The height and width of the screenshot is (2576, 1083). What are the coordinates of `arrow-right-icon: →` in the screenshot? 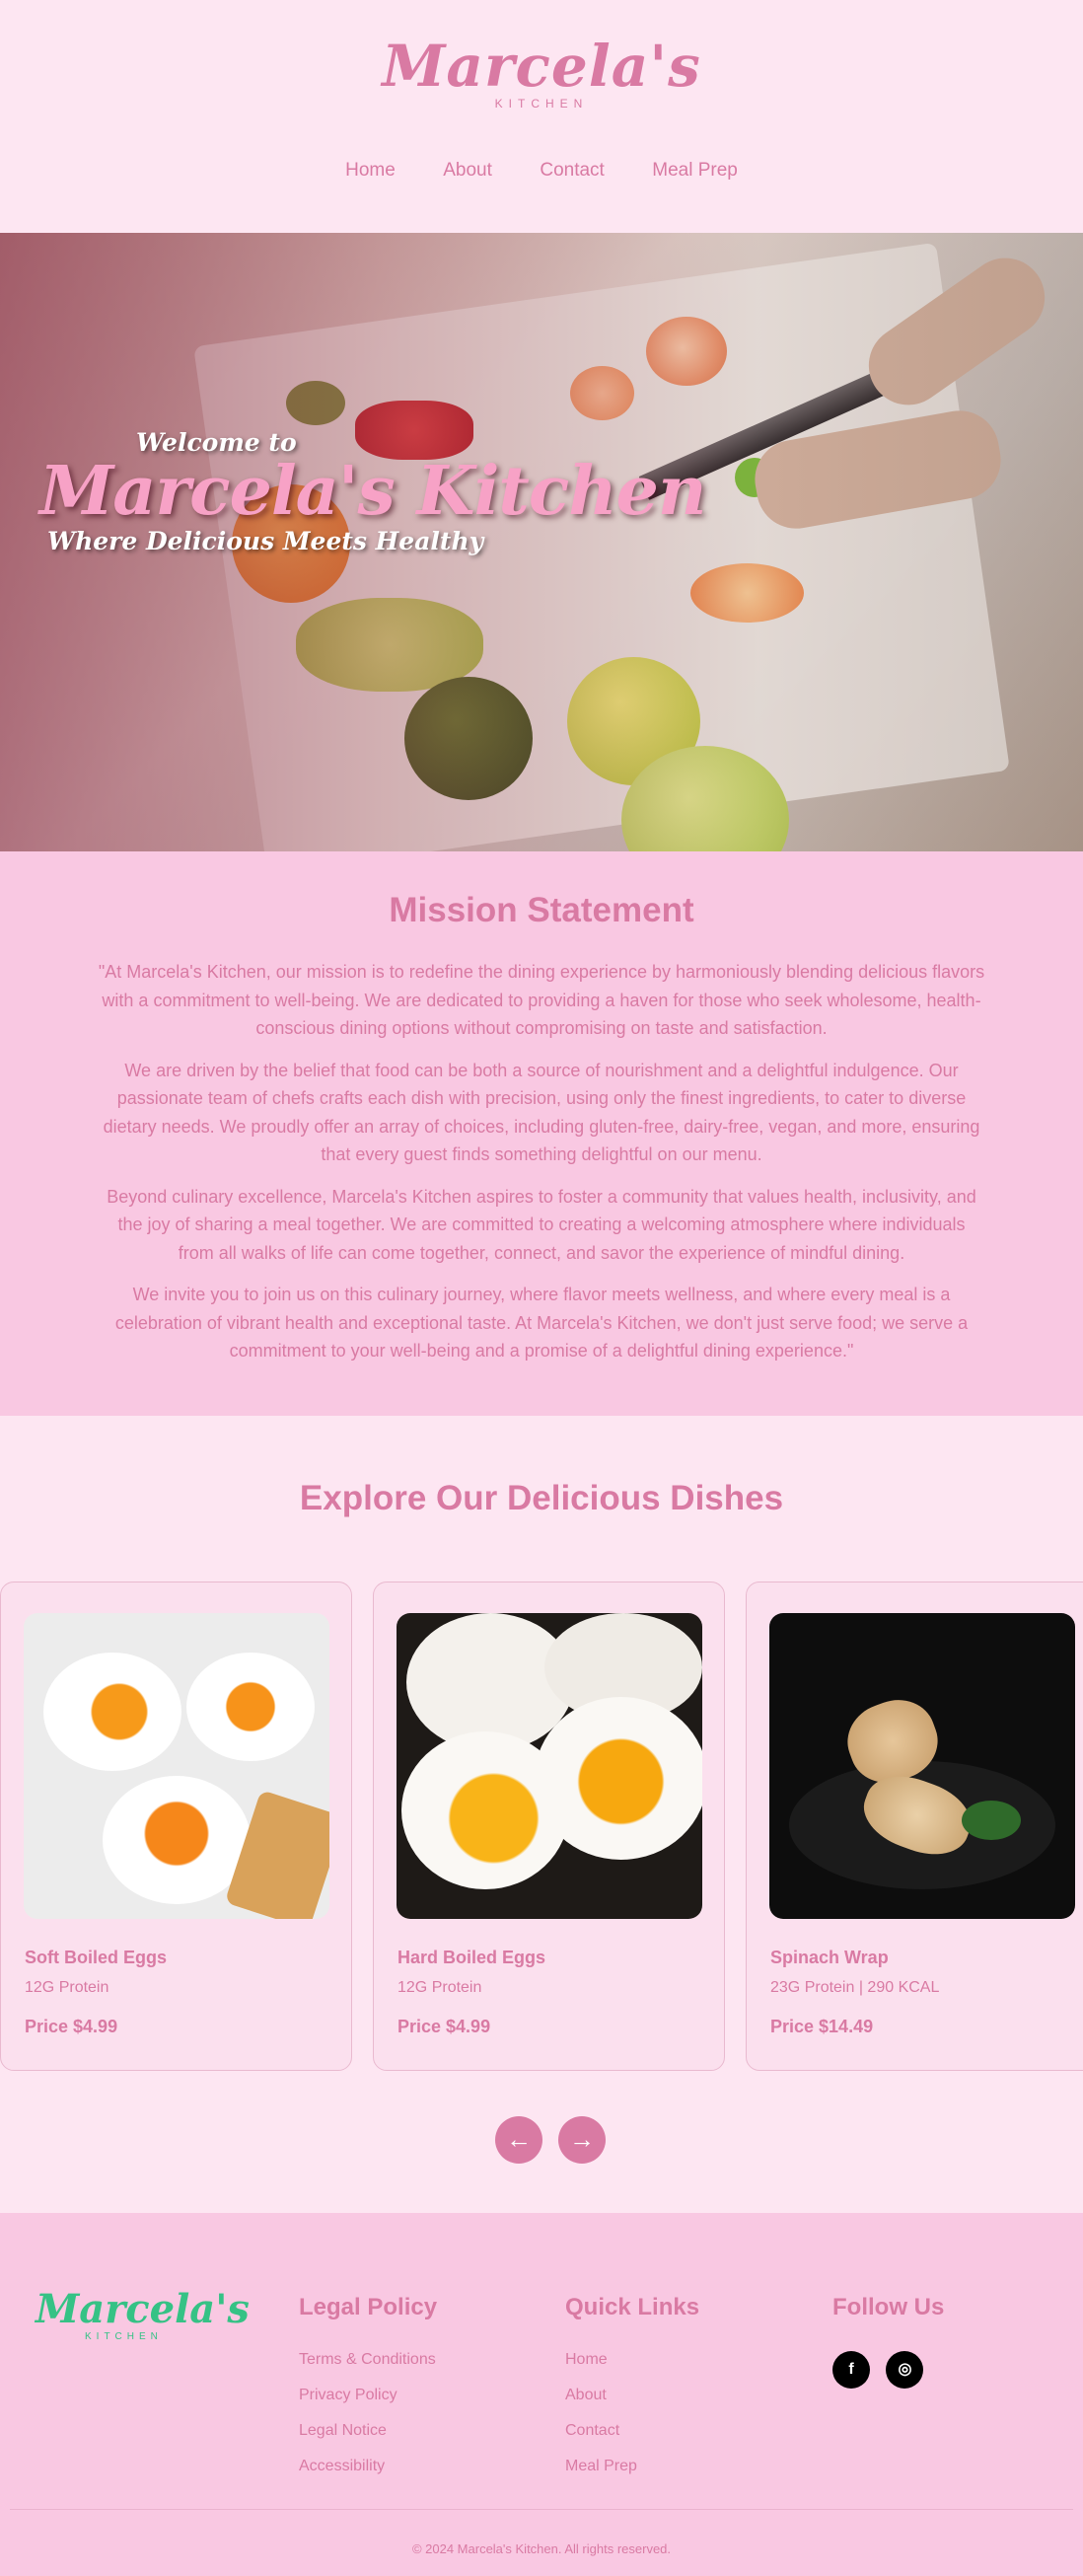 It's located at (582, 2139).